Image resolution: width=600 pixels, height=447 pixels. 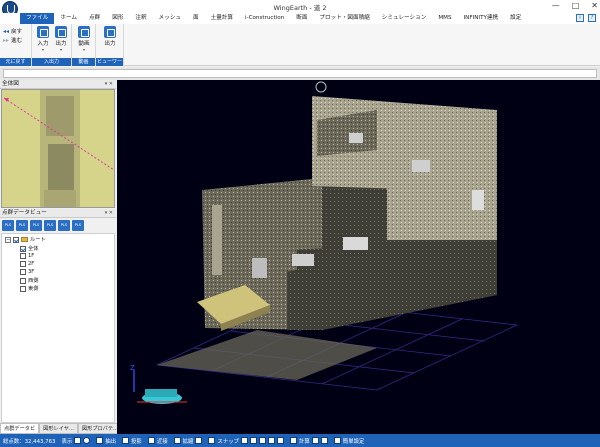 I want to click on tab-surface: 面, so click(x=196, y=18).